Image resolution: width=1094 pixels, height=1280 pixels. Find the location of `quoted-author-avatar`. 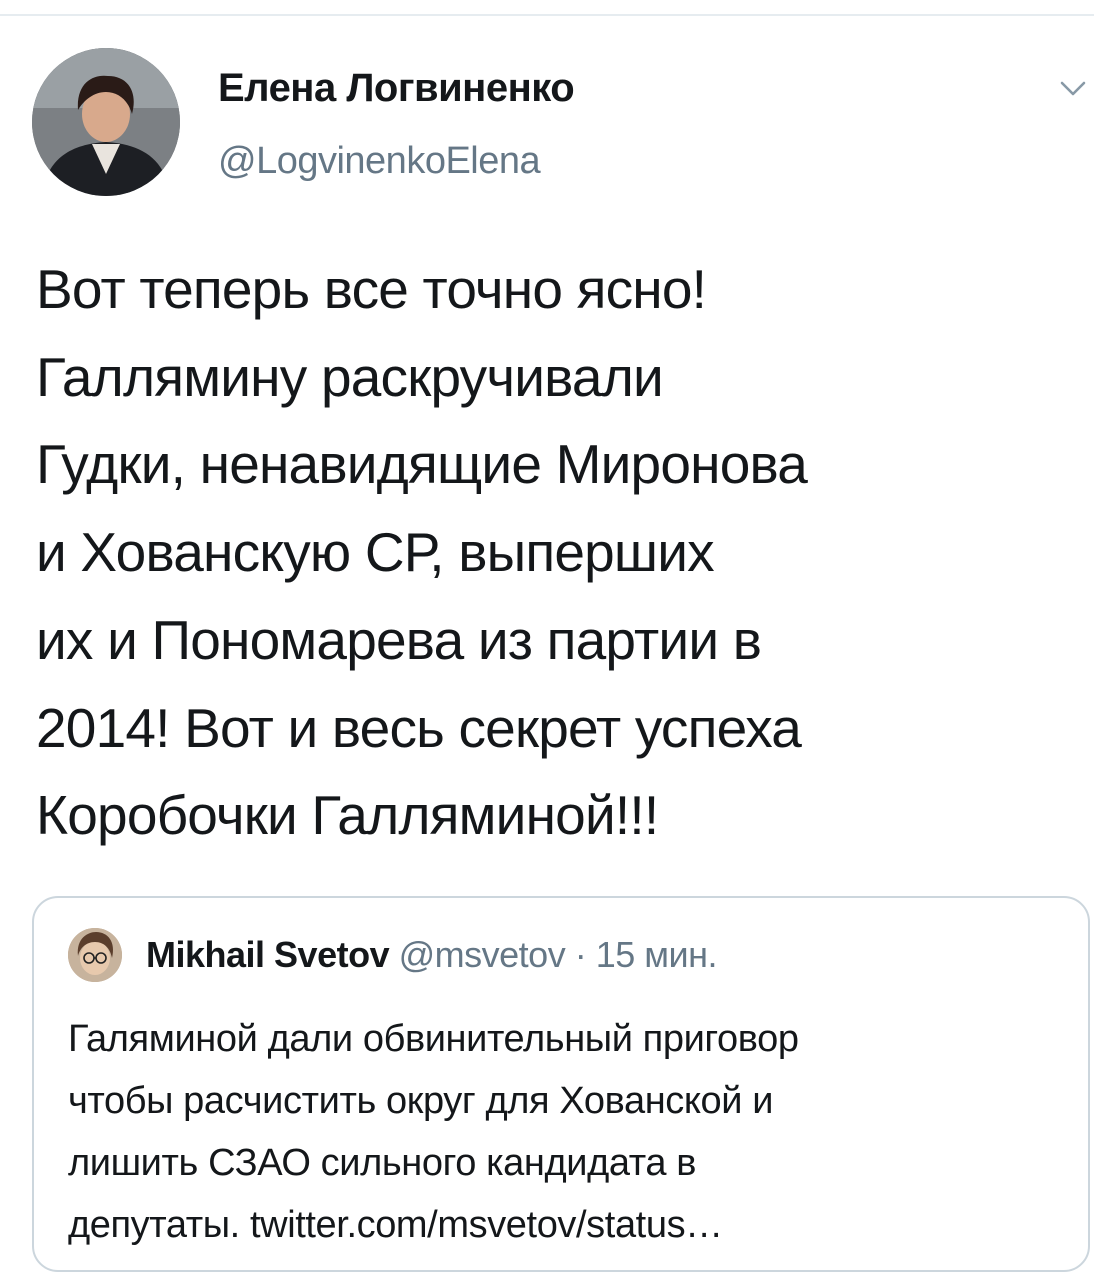

quoted-author-avatar is located at coordinates (95, 955).